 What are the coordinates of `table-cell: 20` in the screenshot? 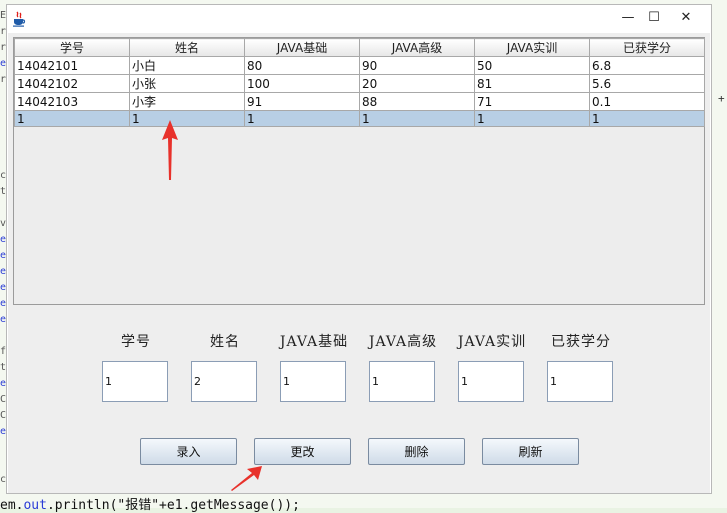 It's located at (417, 83).